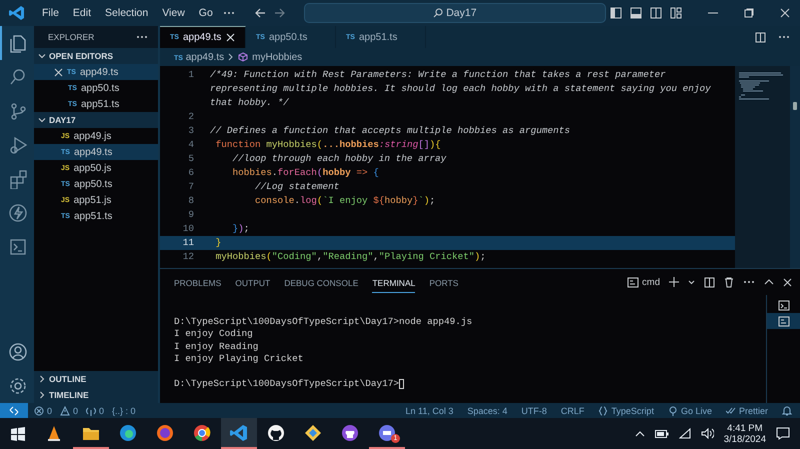 This screenshot has width=800, height=449. What do you see at coordinates (572, 411) in the screenshot?
I see `status-item: CRLF` at bounding box center [572, 411].